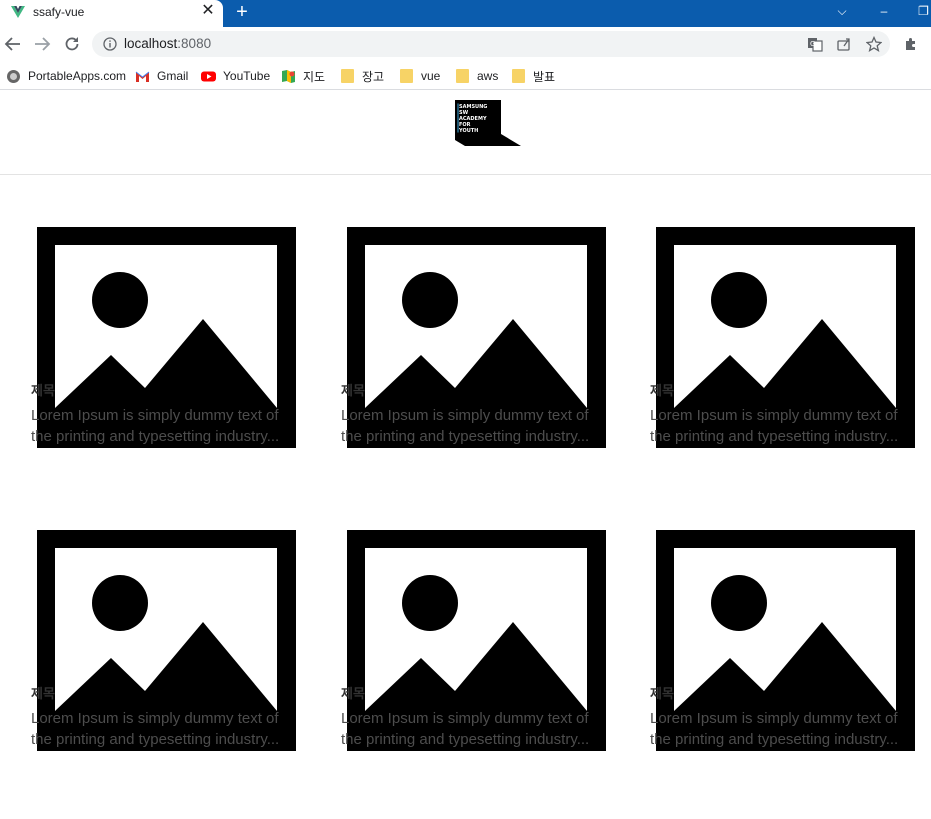 This screenshot has height=819, width=931. I want to click on url-text: localhost:8080, so click(167, 43).